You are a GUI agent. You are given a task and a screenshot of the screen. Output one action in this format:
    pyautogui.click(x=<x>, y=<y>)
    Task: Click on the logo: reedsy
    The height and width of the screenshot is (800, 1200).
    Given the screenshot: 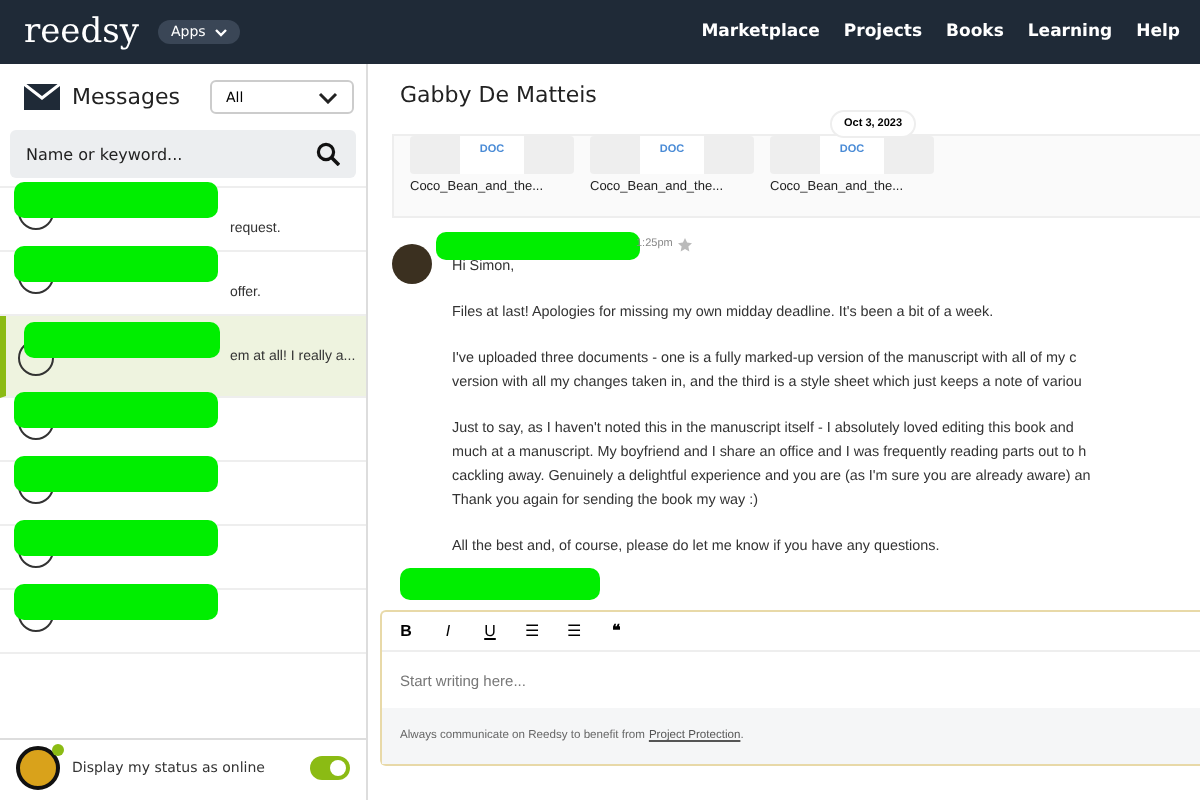 What is the action you would take?
    pyautogui.click(x=81, y=32)
    